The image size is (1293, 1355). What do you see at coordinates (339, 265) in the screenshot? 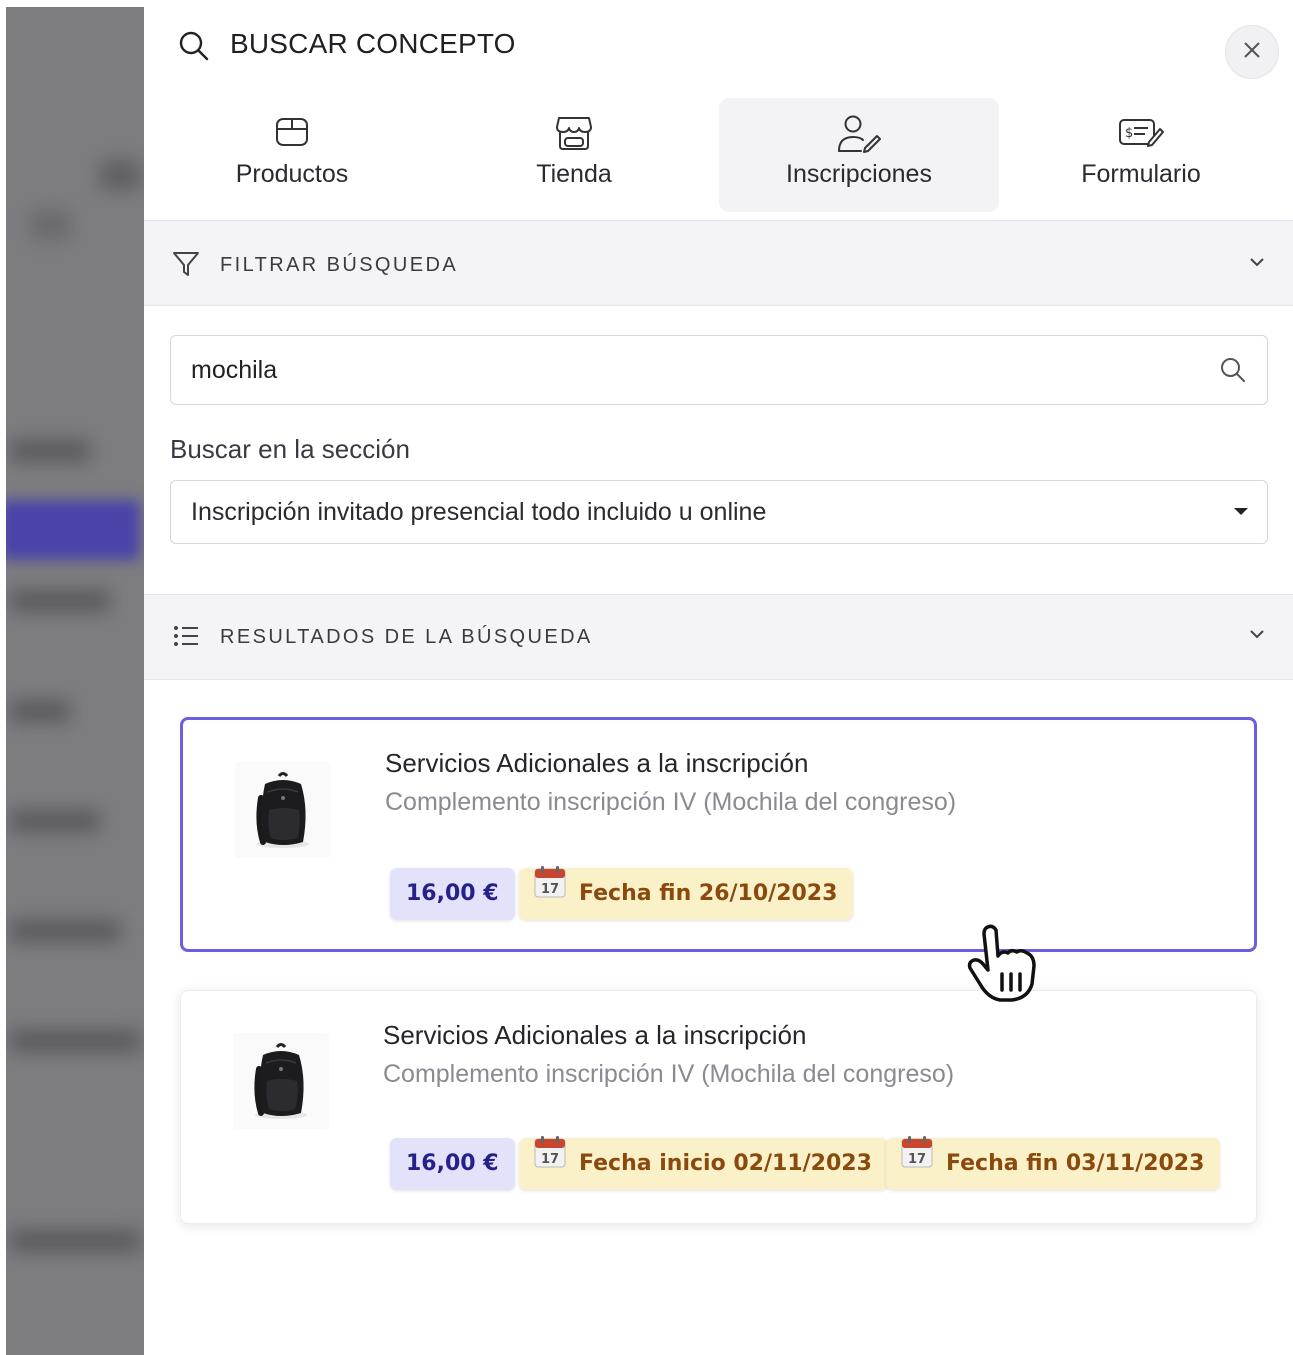
I see `filter-section-title: FILTRAR BÚSQUEDA` at bounding box center [339, 265].